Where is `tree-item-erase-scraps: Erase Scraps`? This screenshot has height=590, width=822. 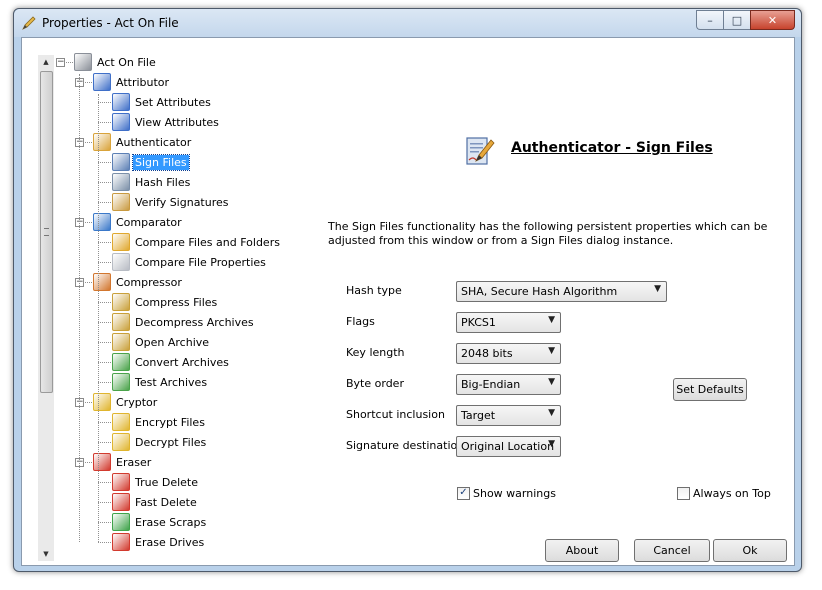
tree-item-erase-scraps: Erase Scraps is located at coordinates (160, 522).